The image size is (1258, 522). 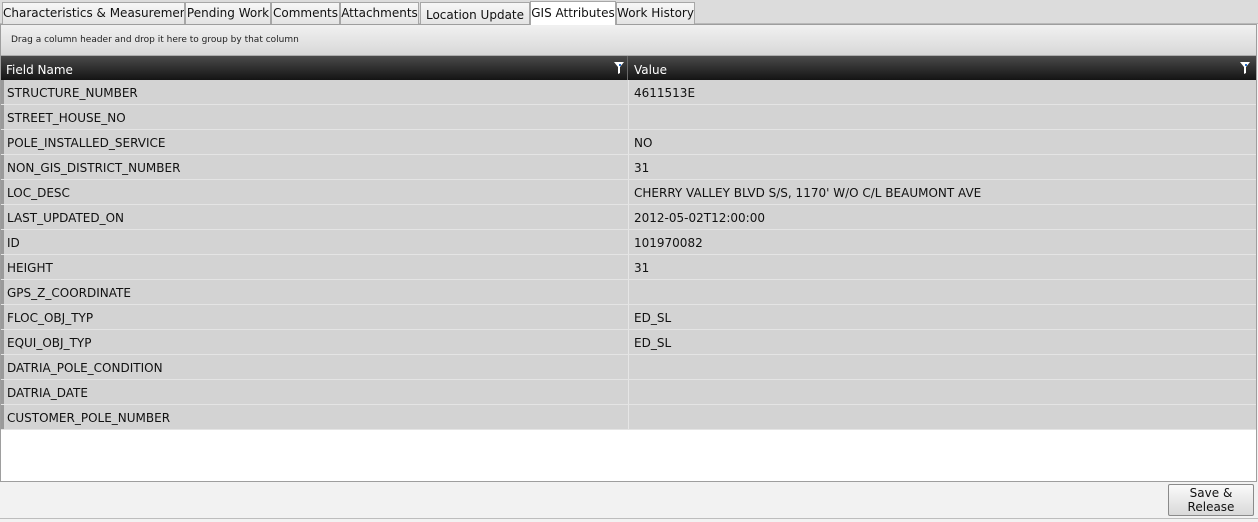 I want to click on tab-pending-work: Pending Work, so click(x=228, y=13).